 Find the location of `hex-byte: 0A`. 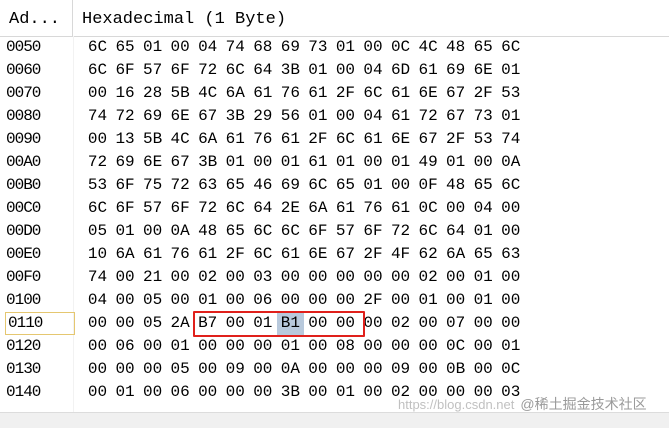

hex-byte: 0A is located at coordinates (180, 231).